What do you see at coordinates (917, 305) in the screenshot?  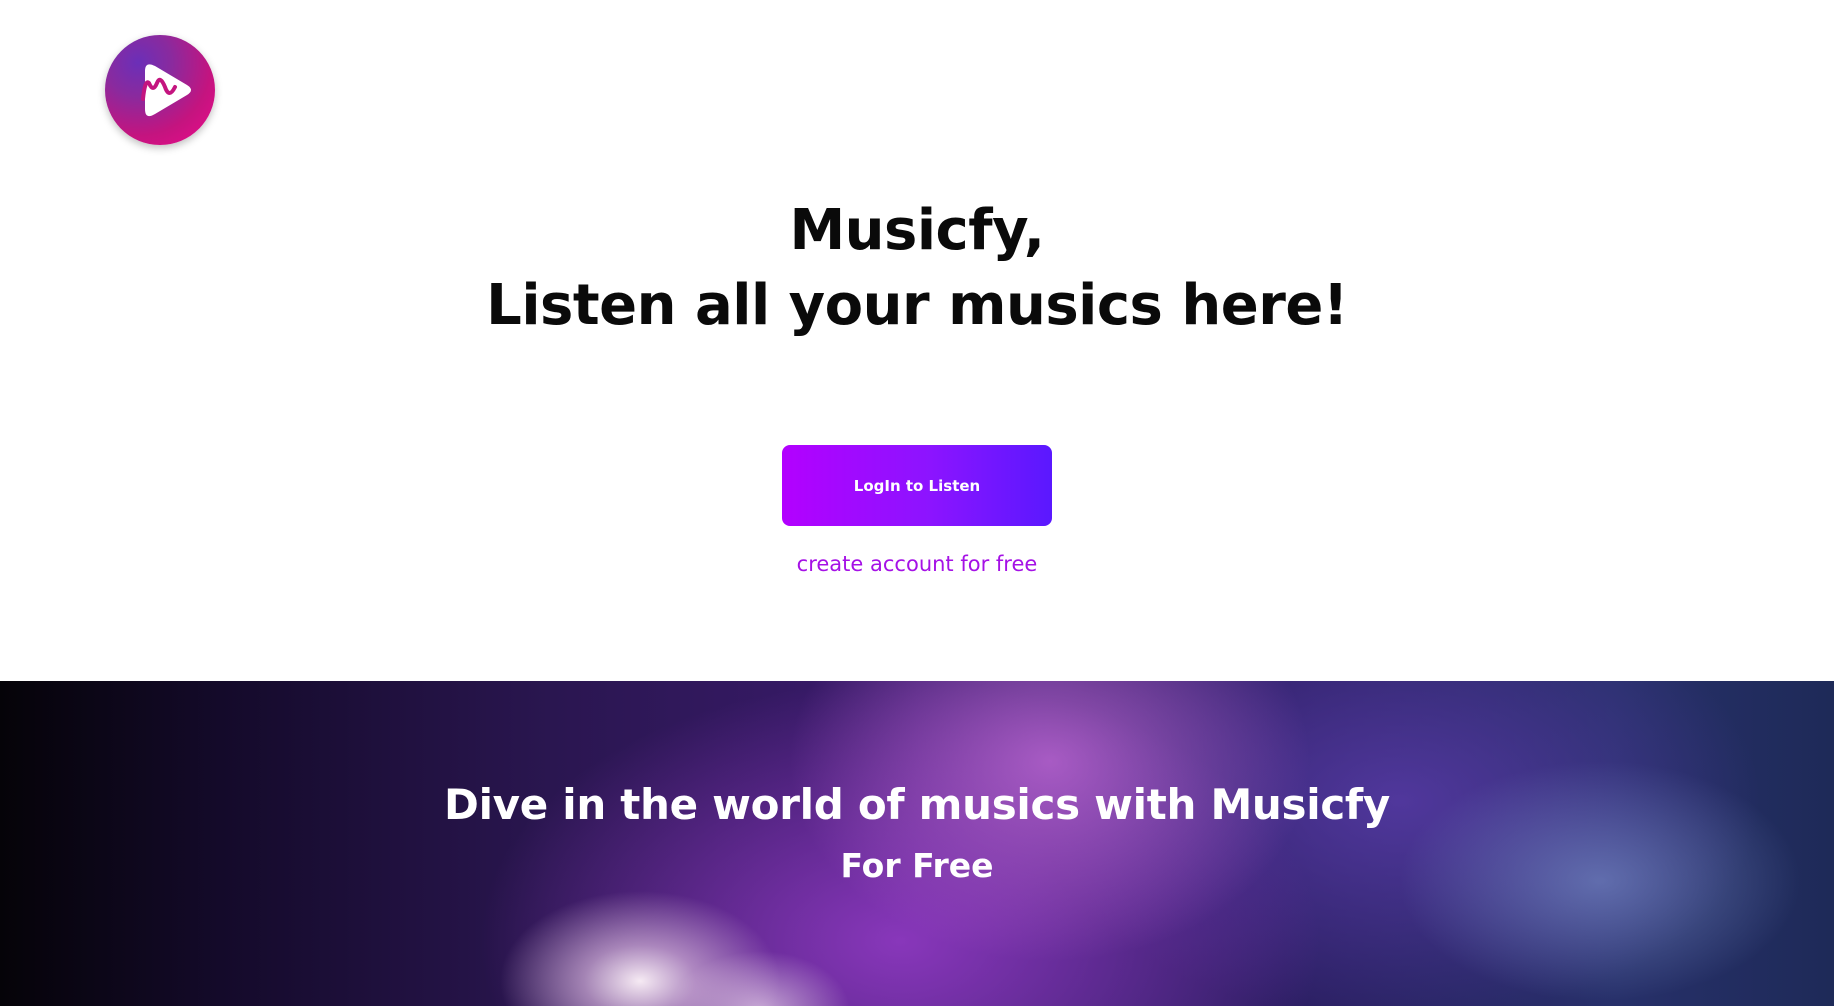 I see `hero-tagline: Listen all your musics here!` at bounding box center [917, 305].